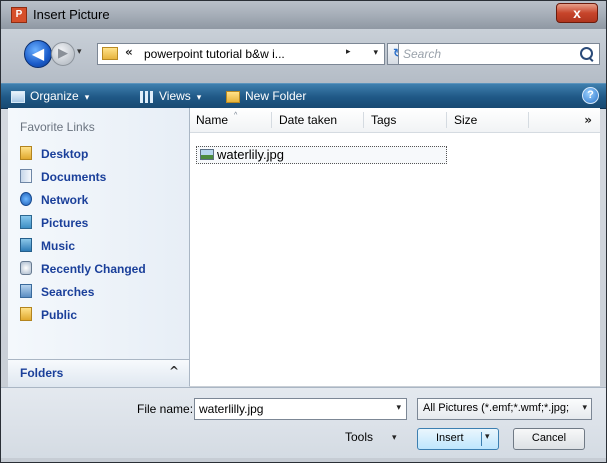  What do you see at coordinates (348, 52) in the screenshot?
I see `breadcrumb-arrow-icon: ▸` at bounding box center [348, 52].